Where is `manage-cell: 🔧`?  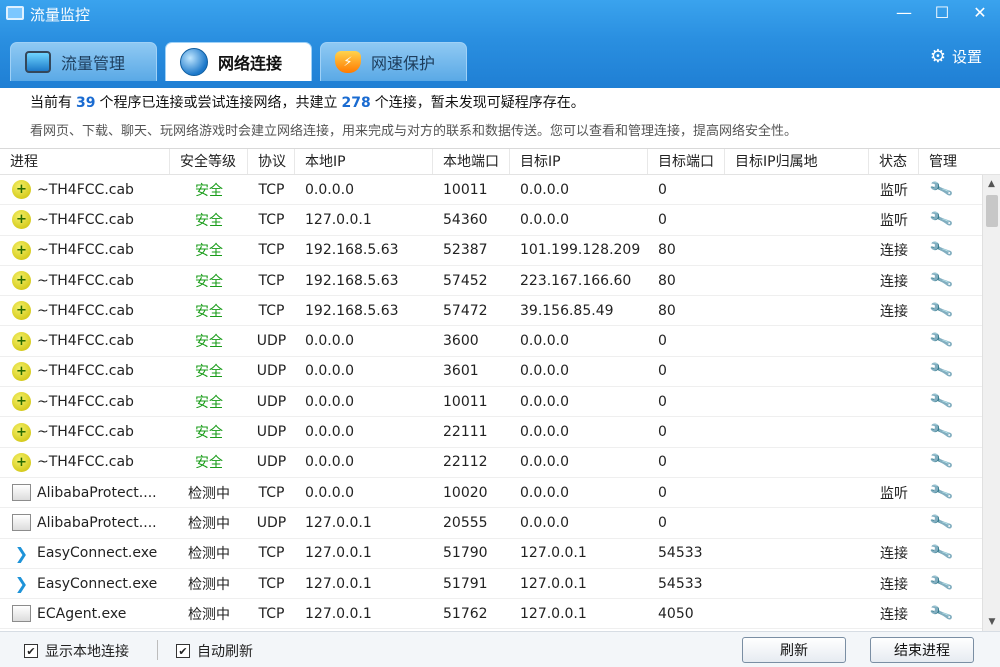
manage-cell: 🔧 is located at coordinates (941, 462).